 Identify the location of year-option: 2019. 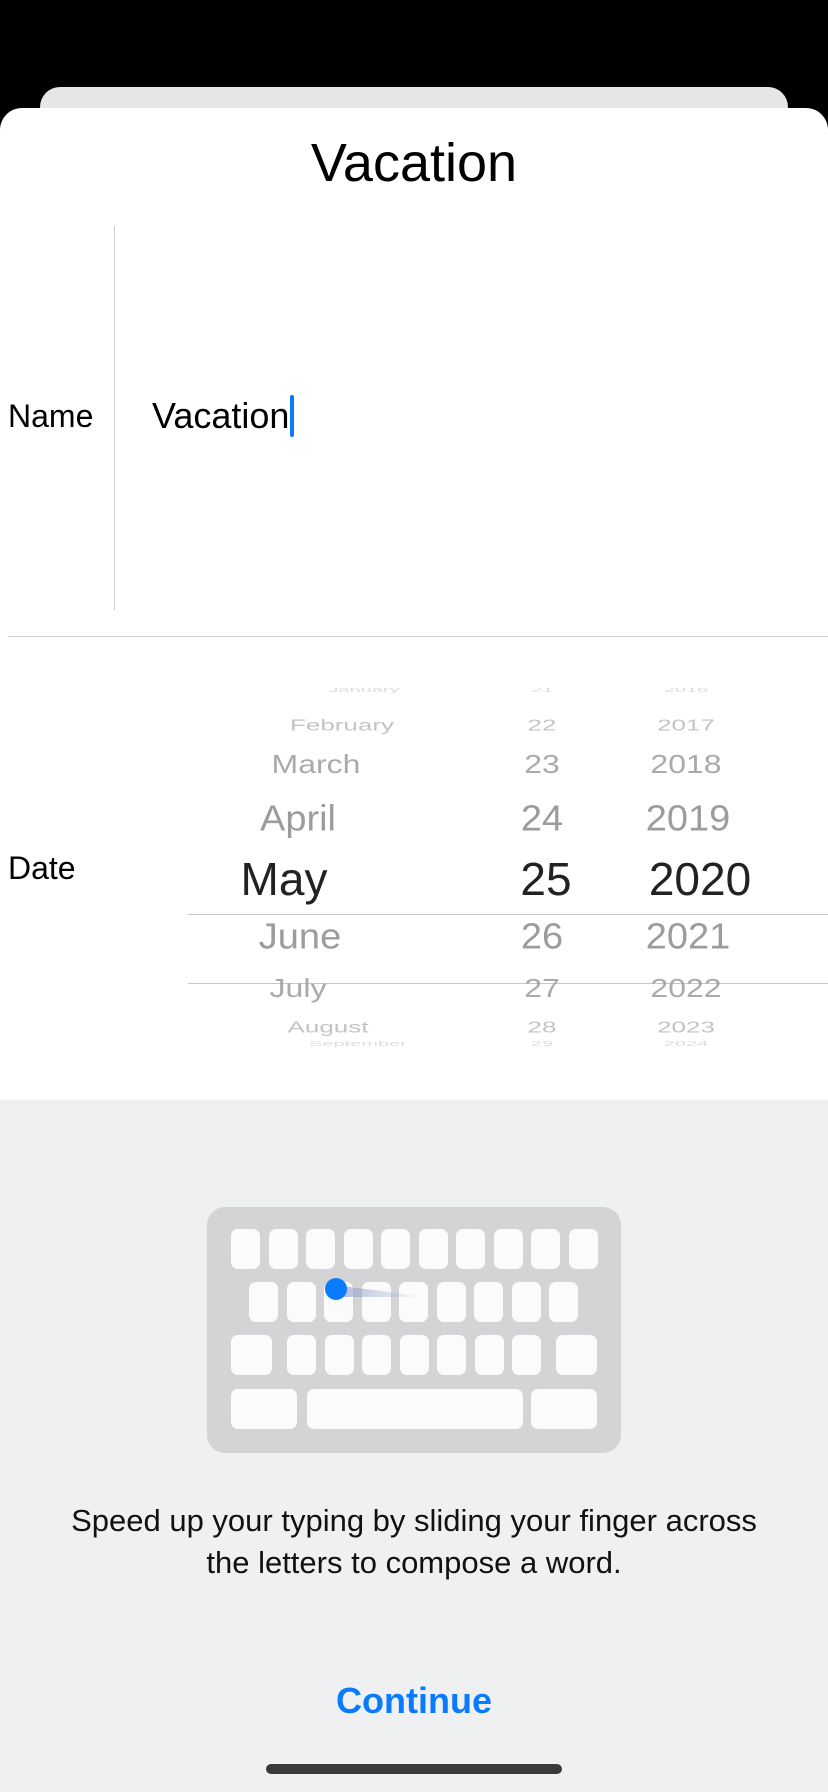
(688, 819).